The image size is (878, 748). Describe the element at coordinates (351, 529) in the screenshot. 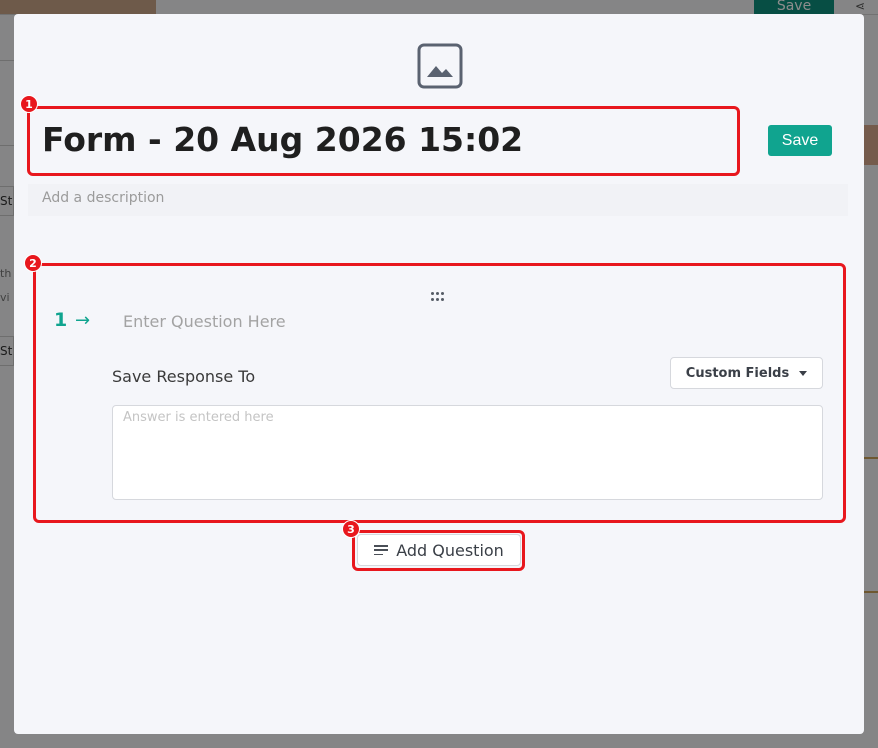

I see `annotation-badge: 3` at that location.